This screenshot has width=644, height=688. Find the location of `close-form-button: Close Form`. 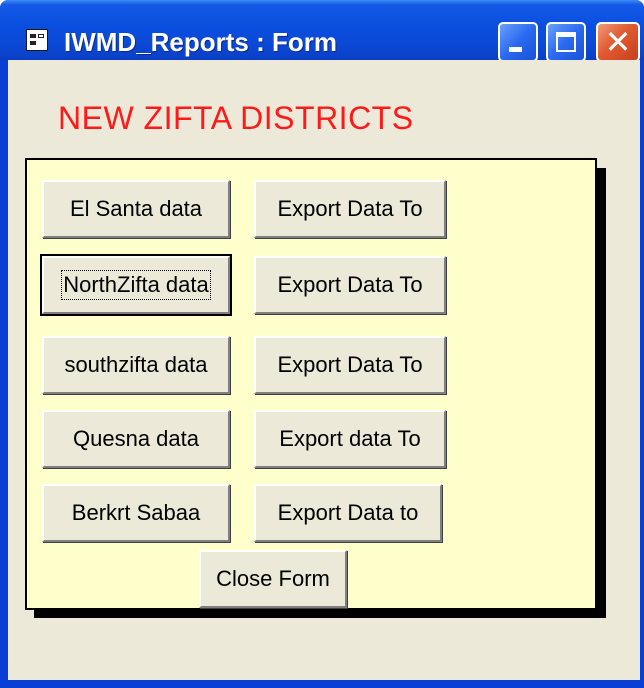

close-form-button: Close Form is located at coordinates (273, 579).